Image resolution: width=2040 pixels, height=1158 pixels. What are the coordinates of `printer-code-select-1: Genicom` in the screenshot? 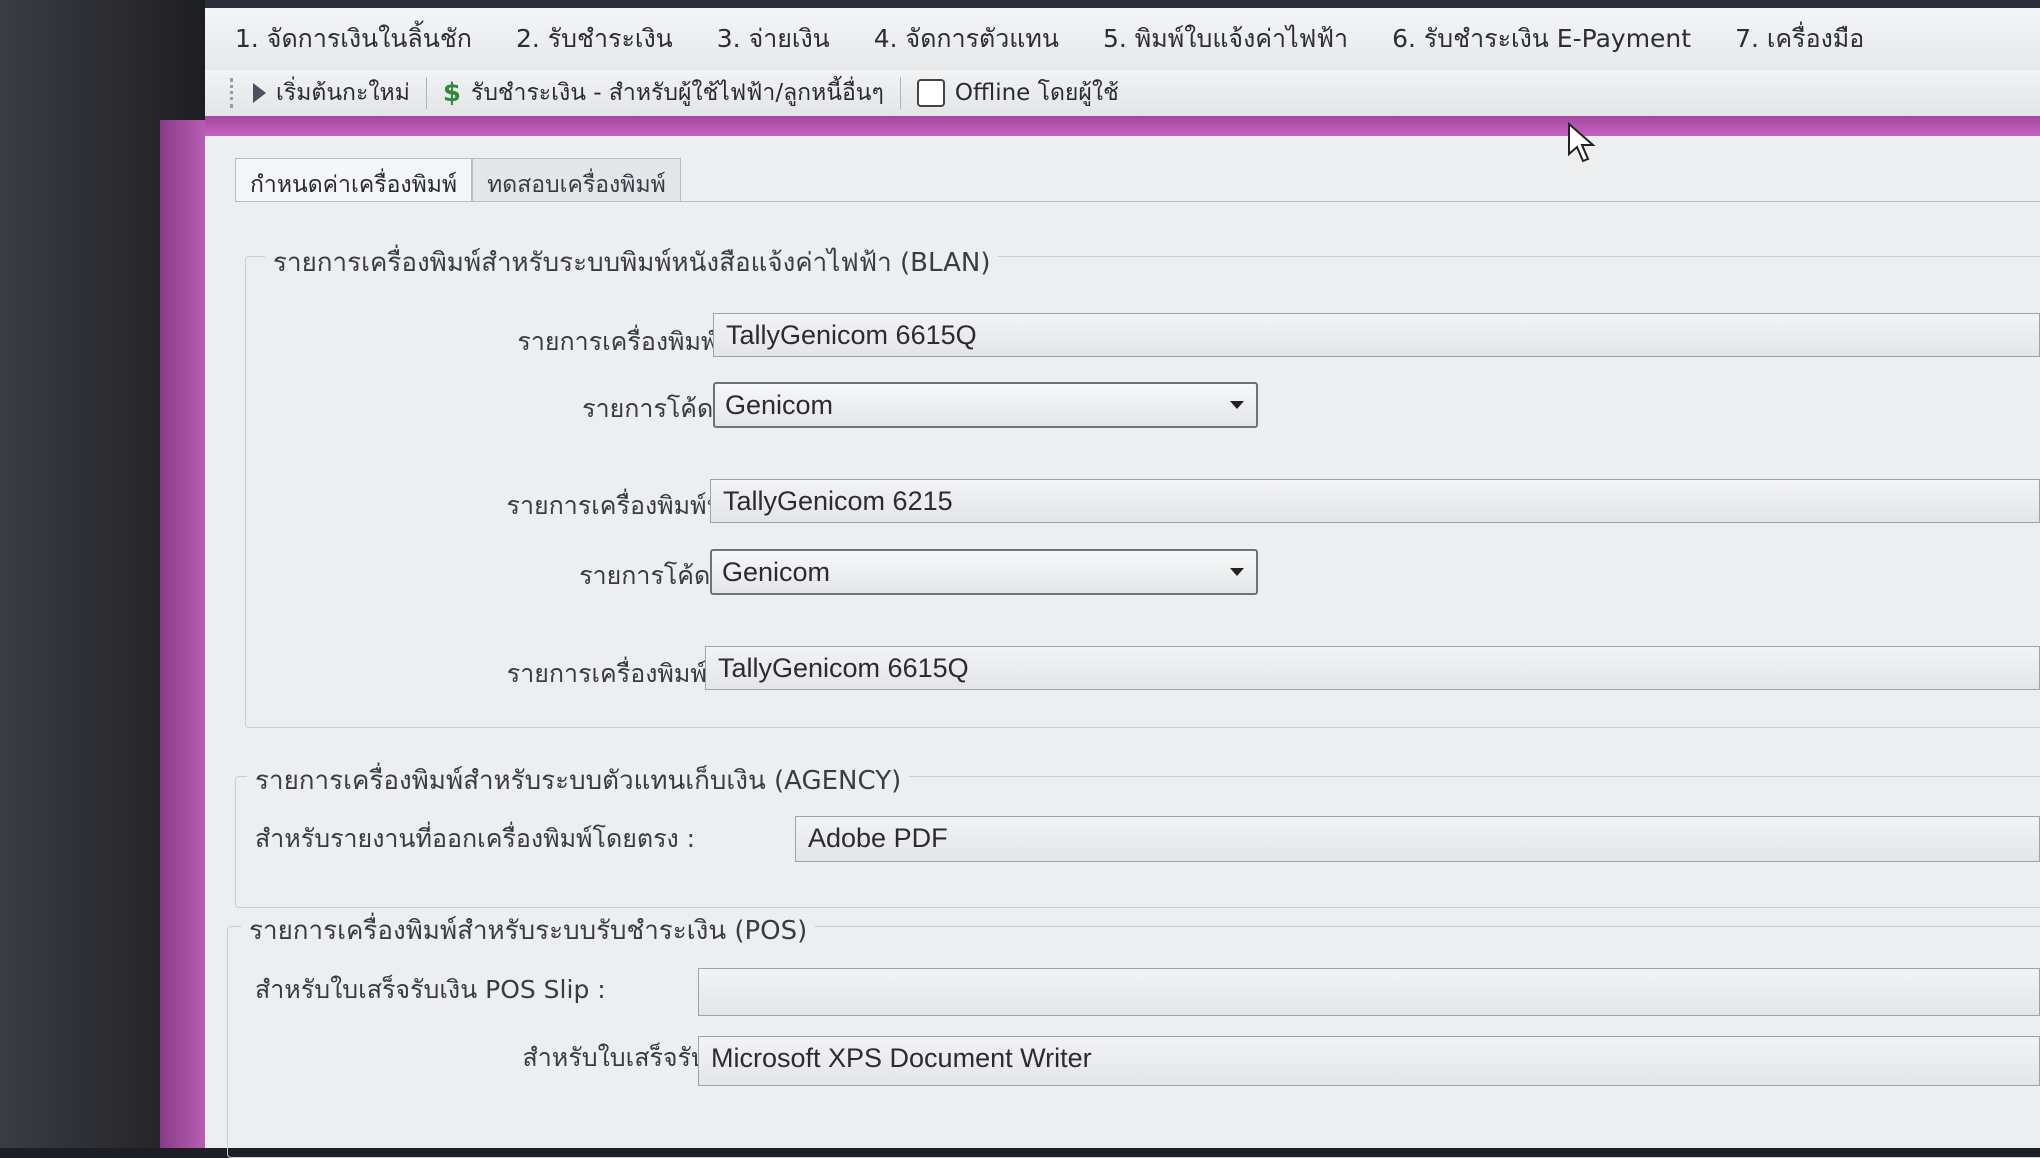 It's located at (985, 405).